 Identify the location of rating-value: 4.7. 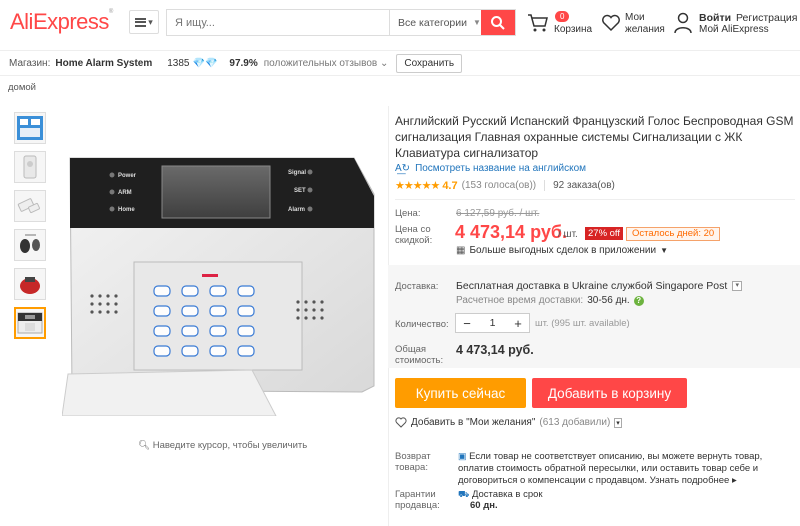
(450, 185).